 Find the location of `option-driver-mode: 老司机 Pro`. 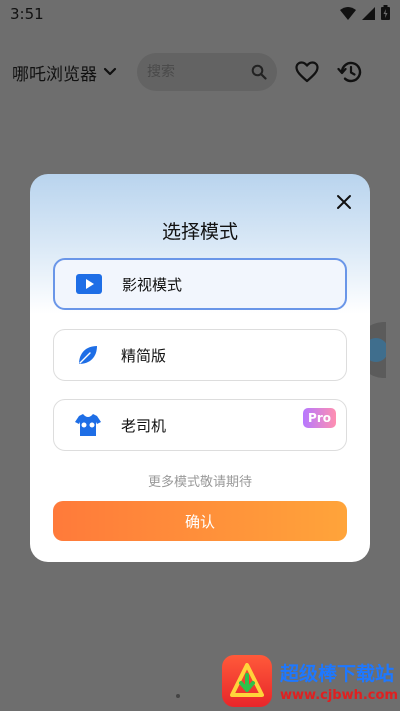

option-driver-mode: 老司机 Pro is located at coordinates (200, 425).